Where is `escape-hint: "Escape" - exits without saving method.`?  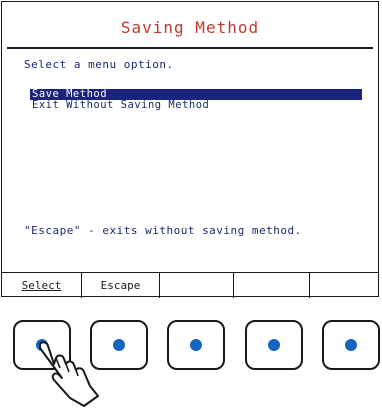
escape-hint: "Escape" - exits without saving method. is located at coordinates (163, 230).